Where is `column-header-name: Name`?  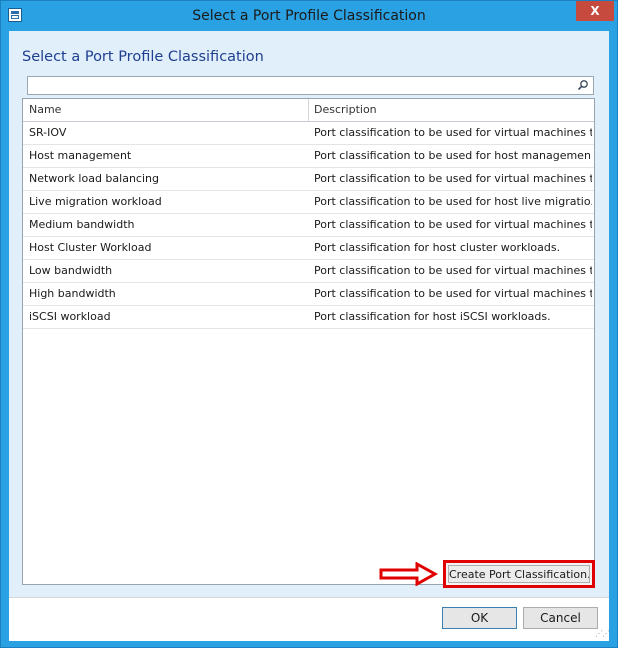 column-header-name: Name is located at coordinates (45, 110).